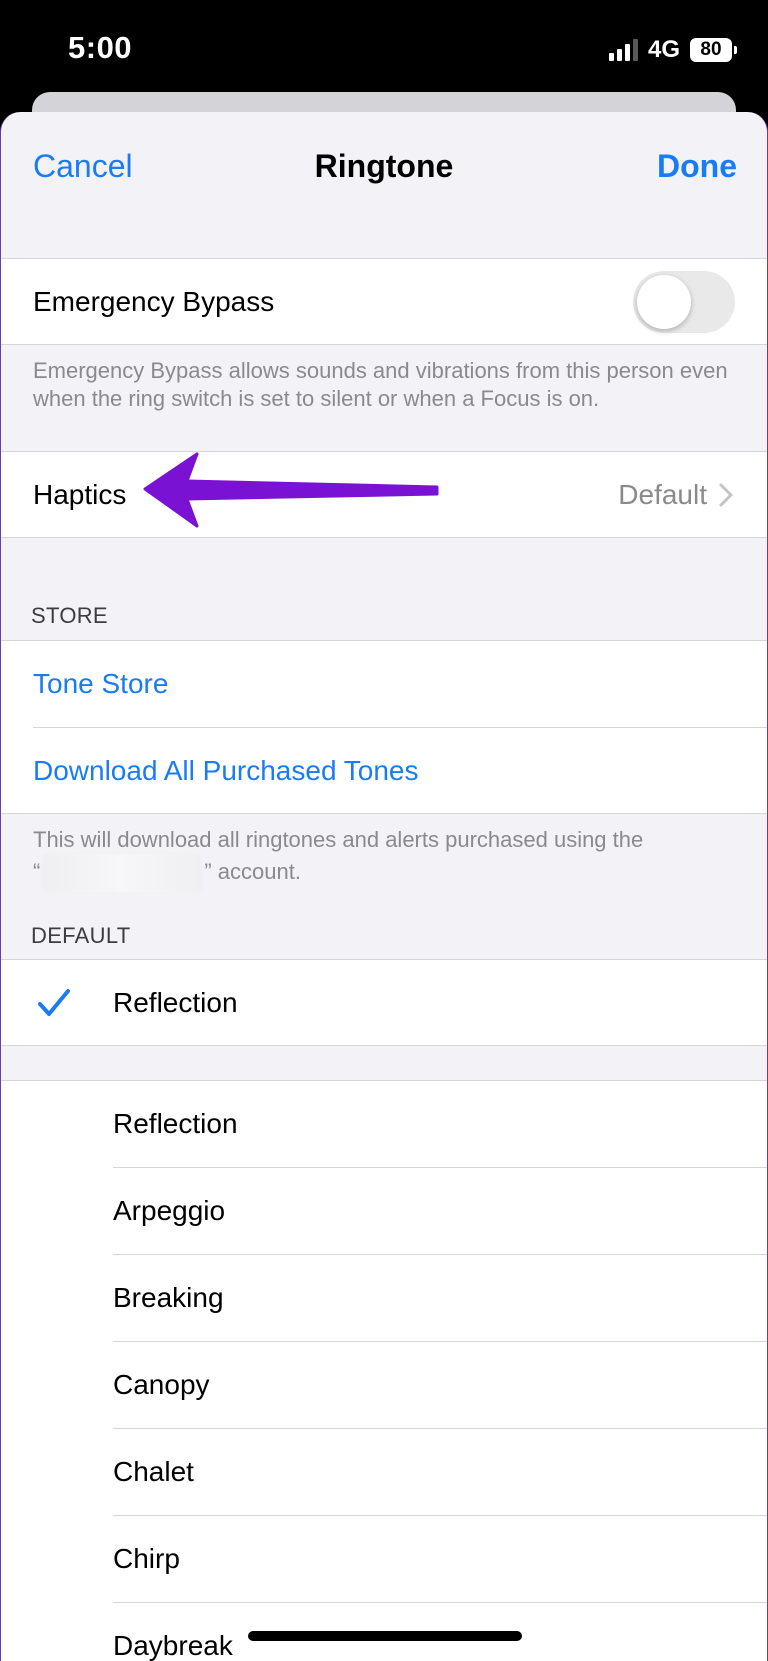 Image resolution: width=768 pixels, height=1661 pixels. What do you see at coordinates (161, 1384) in the screenshot?
I see `ringtone-label: Canopy` at bounding box center [161, 1384].